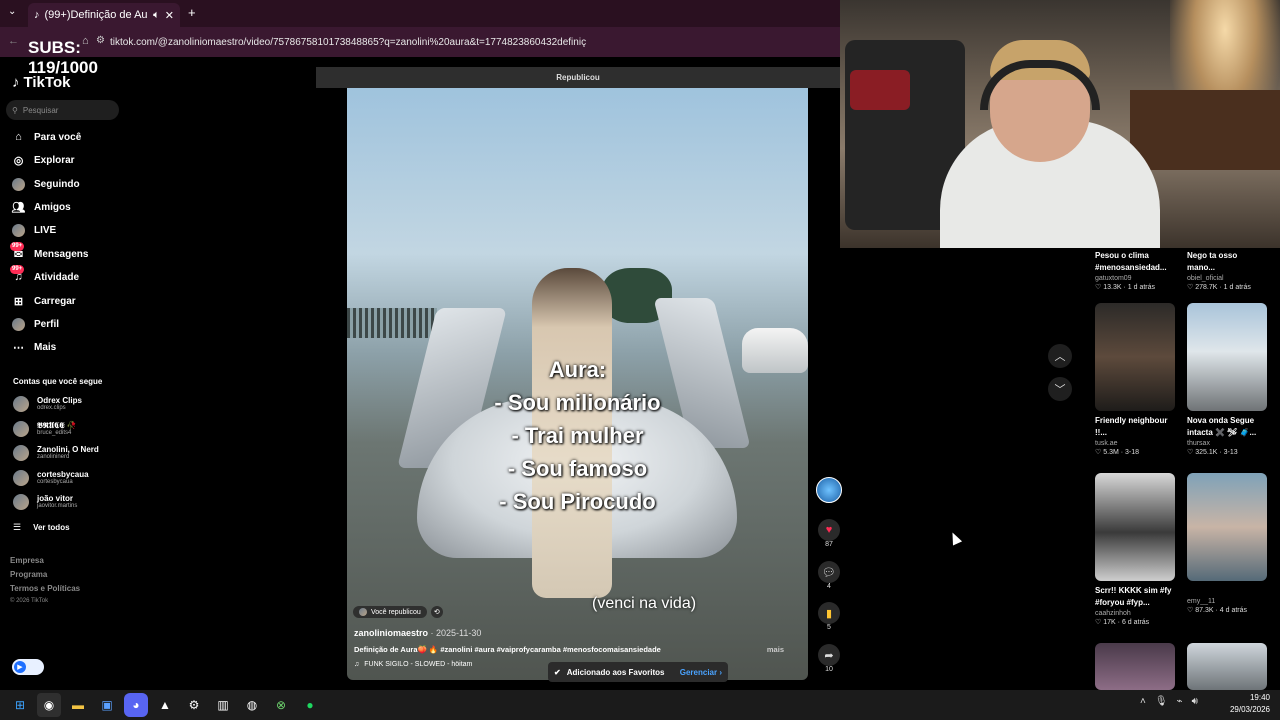 This screenshot has width=1280, height=720. What do you see at coordinates (1217, 610) in the screenshot?
I see `card-meta: ♡ 87.3K · 4 d atrás` at bounding box center [1217, 610].